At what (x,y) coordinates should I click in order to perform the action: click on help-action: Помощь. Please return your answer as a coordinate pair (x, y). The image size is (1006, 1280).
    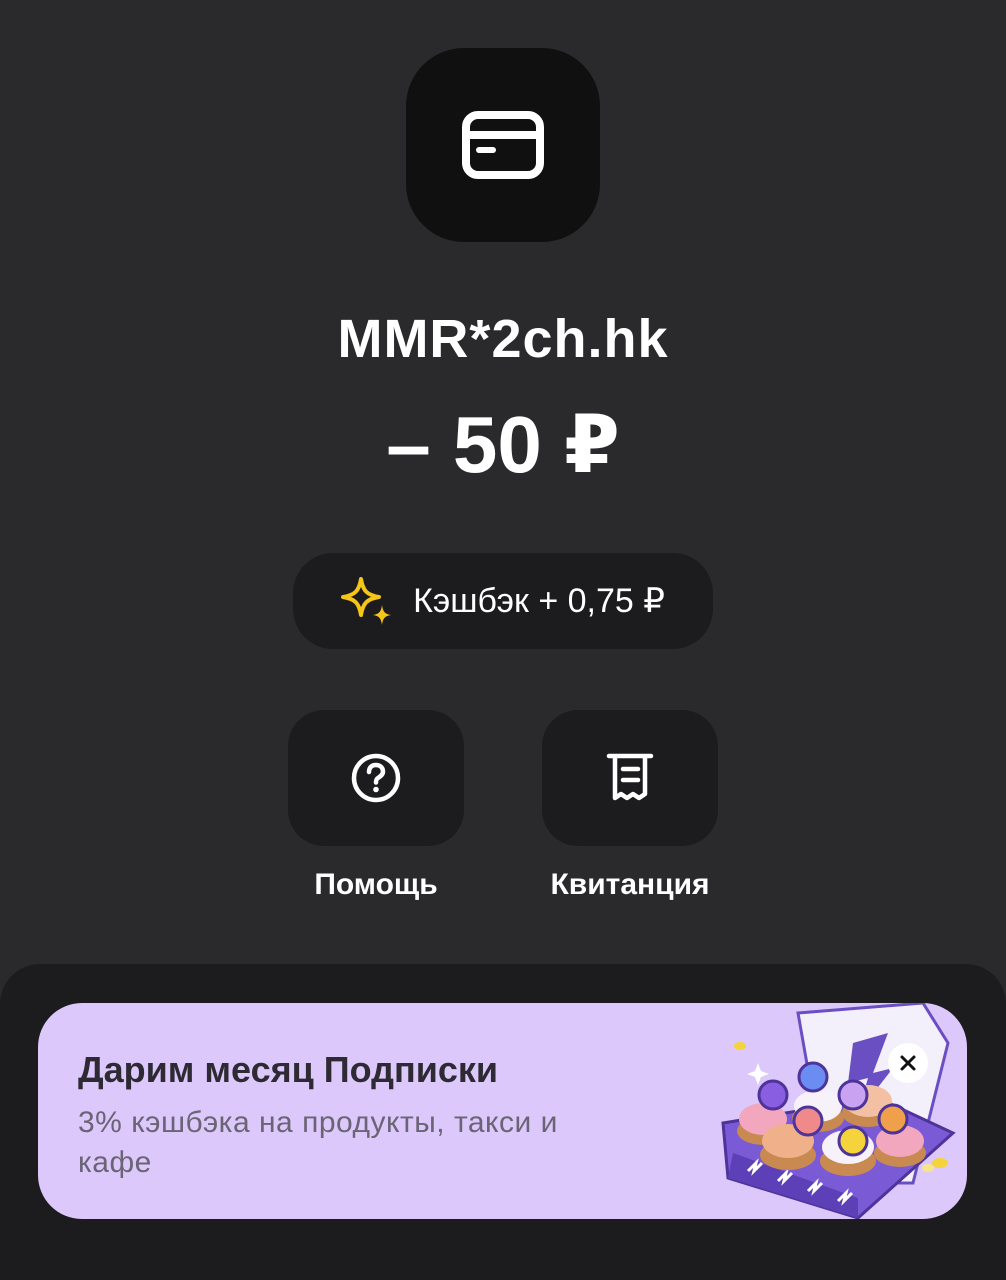
    Looking at the image, I should click on (376, 805).